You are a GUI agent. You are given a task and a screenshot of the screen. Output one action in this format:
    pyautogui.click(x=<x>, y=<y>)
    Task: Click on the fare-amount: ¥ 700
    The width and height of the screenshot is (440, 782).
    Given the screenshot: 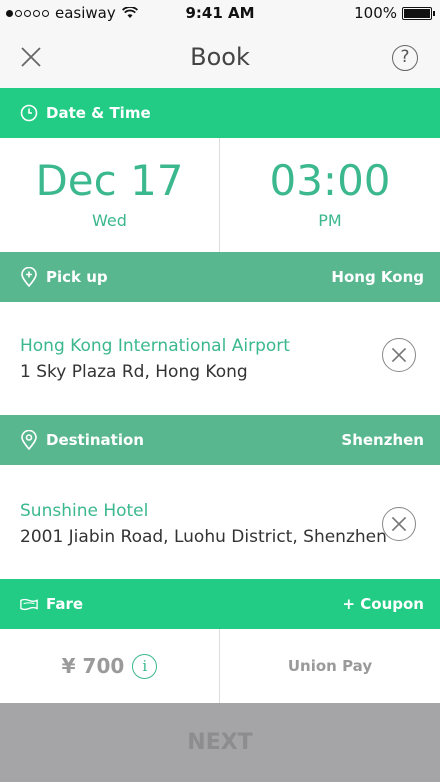 What is the action you would take?
    pyautogui.click(x=93, y=666)
    